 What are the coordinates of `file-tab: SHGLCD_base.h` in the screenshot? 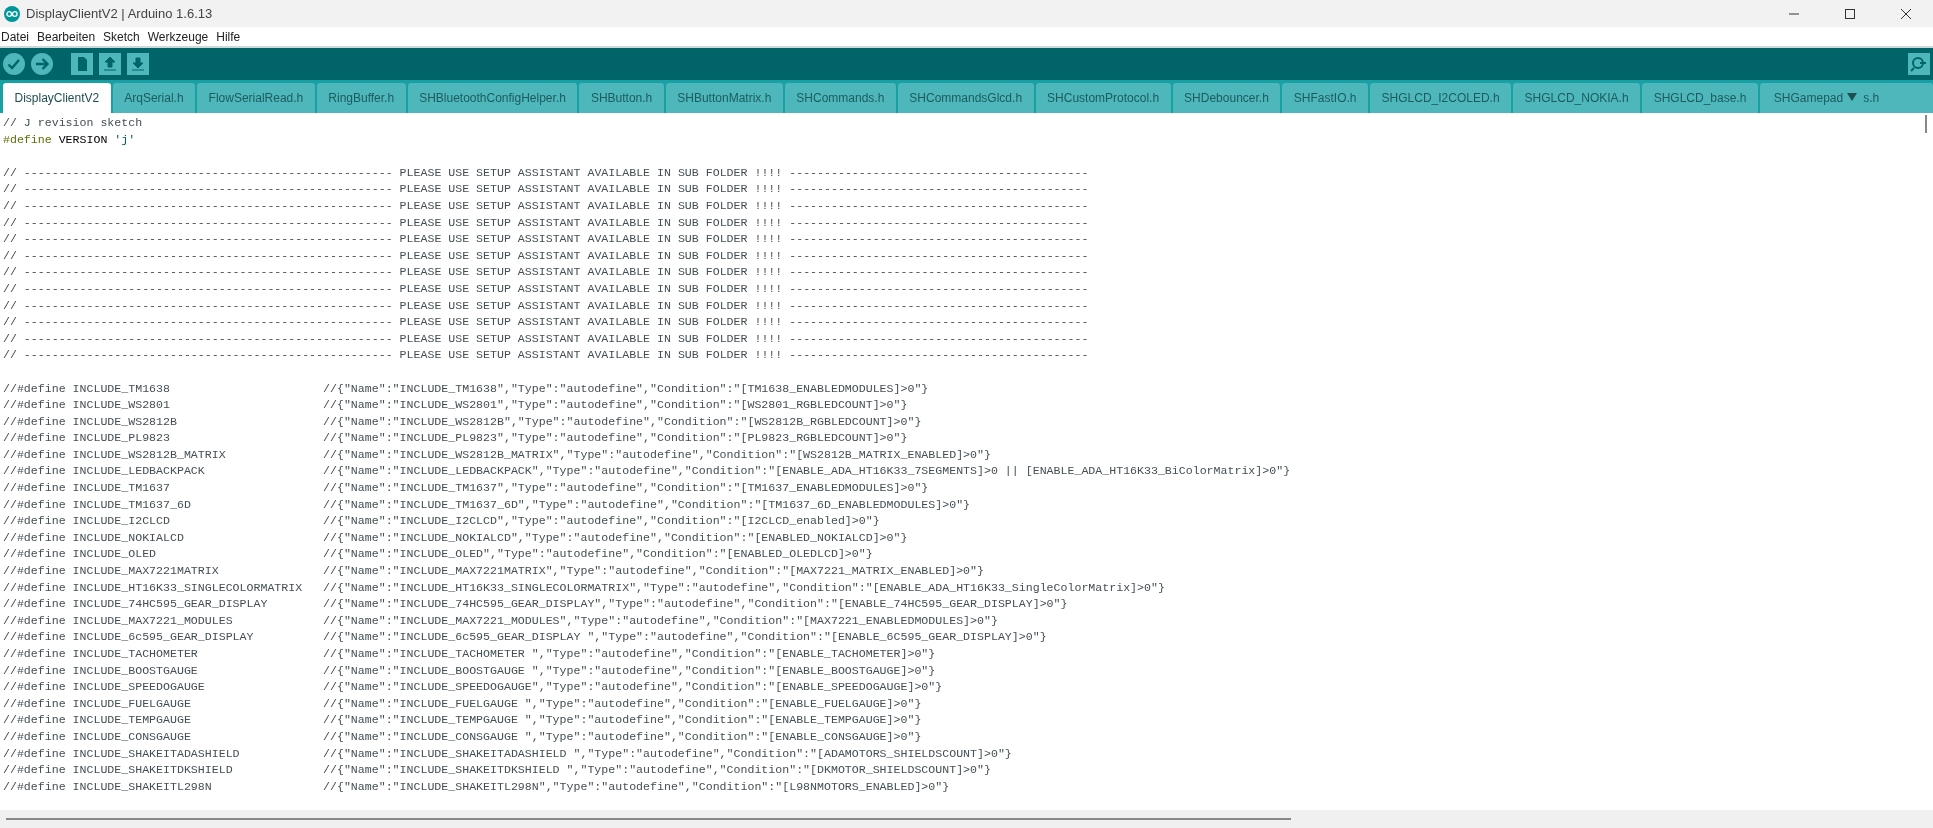 It's located at (1700, 98).